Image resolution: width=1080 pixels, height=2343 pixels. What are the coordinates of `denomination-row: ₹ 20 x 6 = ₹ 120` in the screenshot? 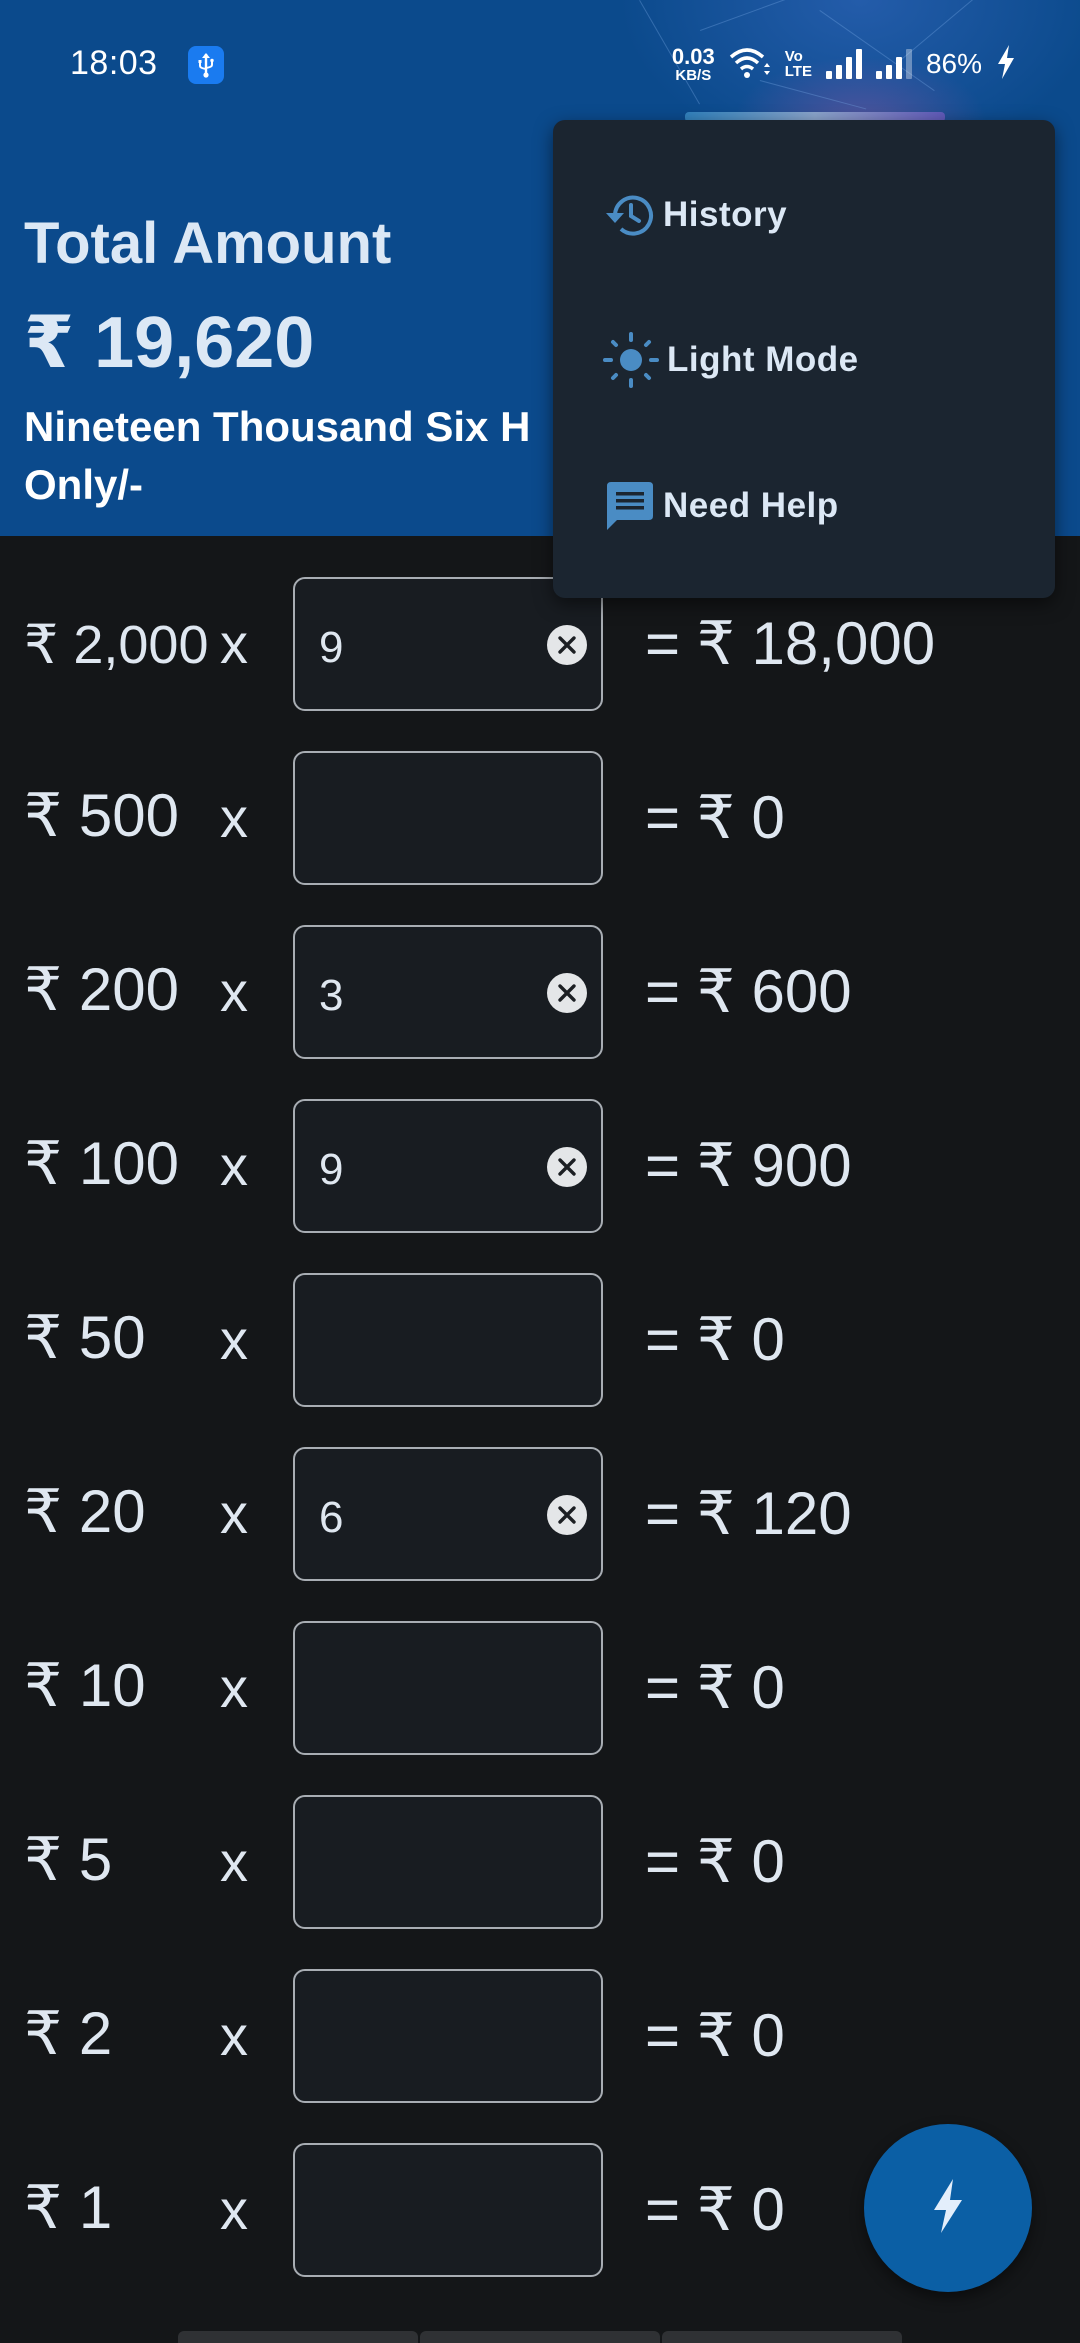 It's located at (540, 1515).